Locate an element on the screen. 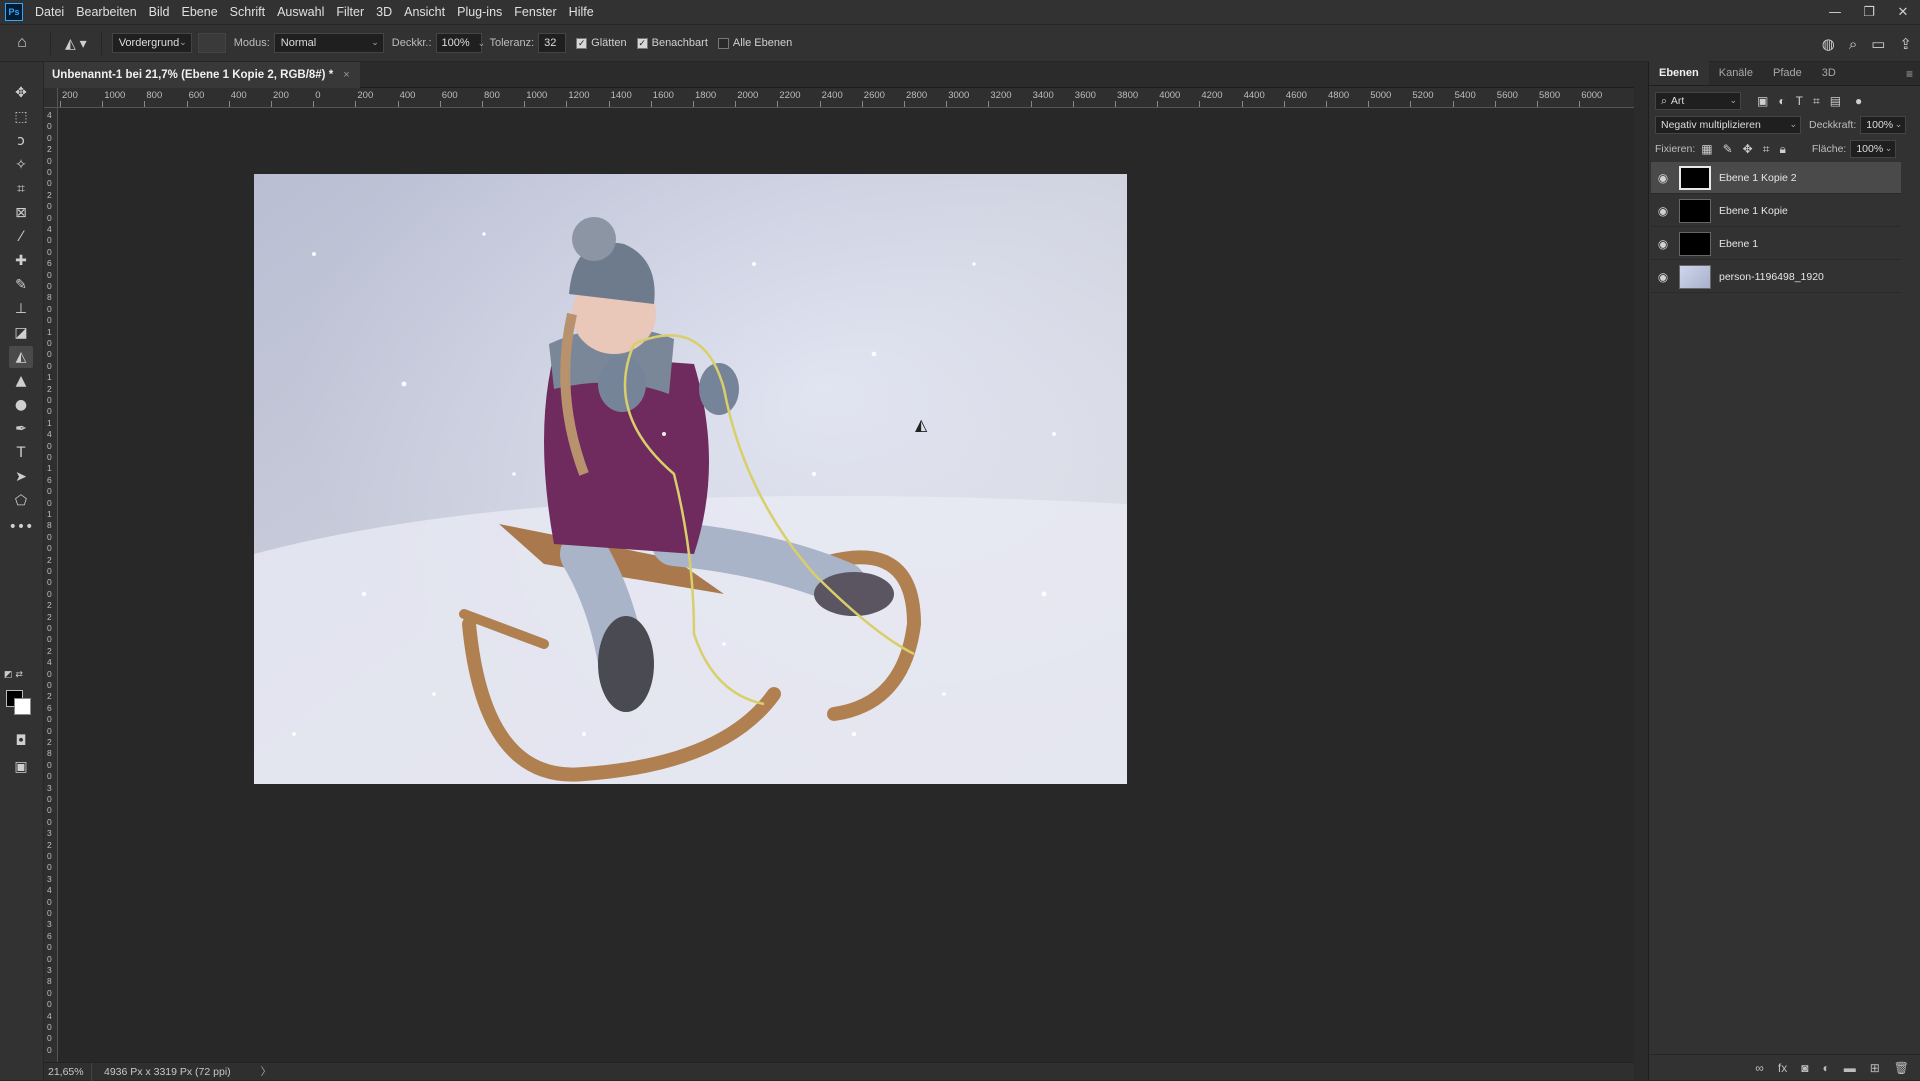 Image resolution: width=1920 pixels, height=1081 pixels. type-tool-icon: T is located at coordinates (21, 453).